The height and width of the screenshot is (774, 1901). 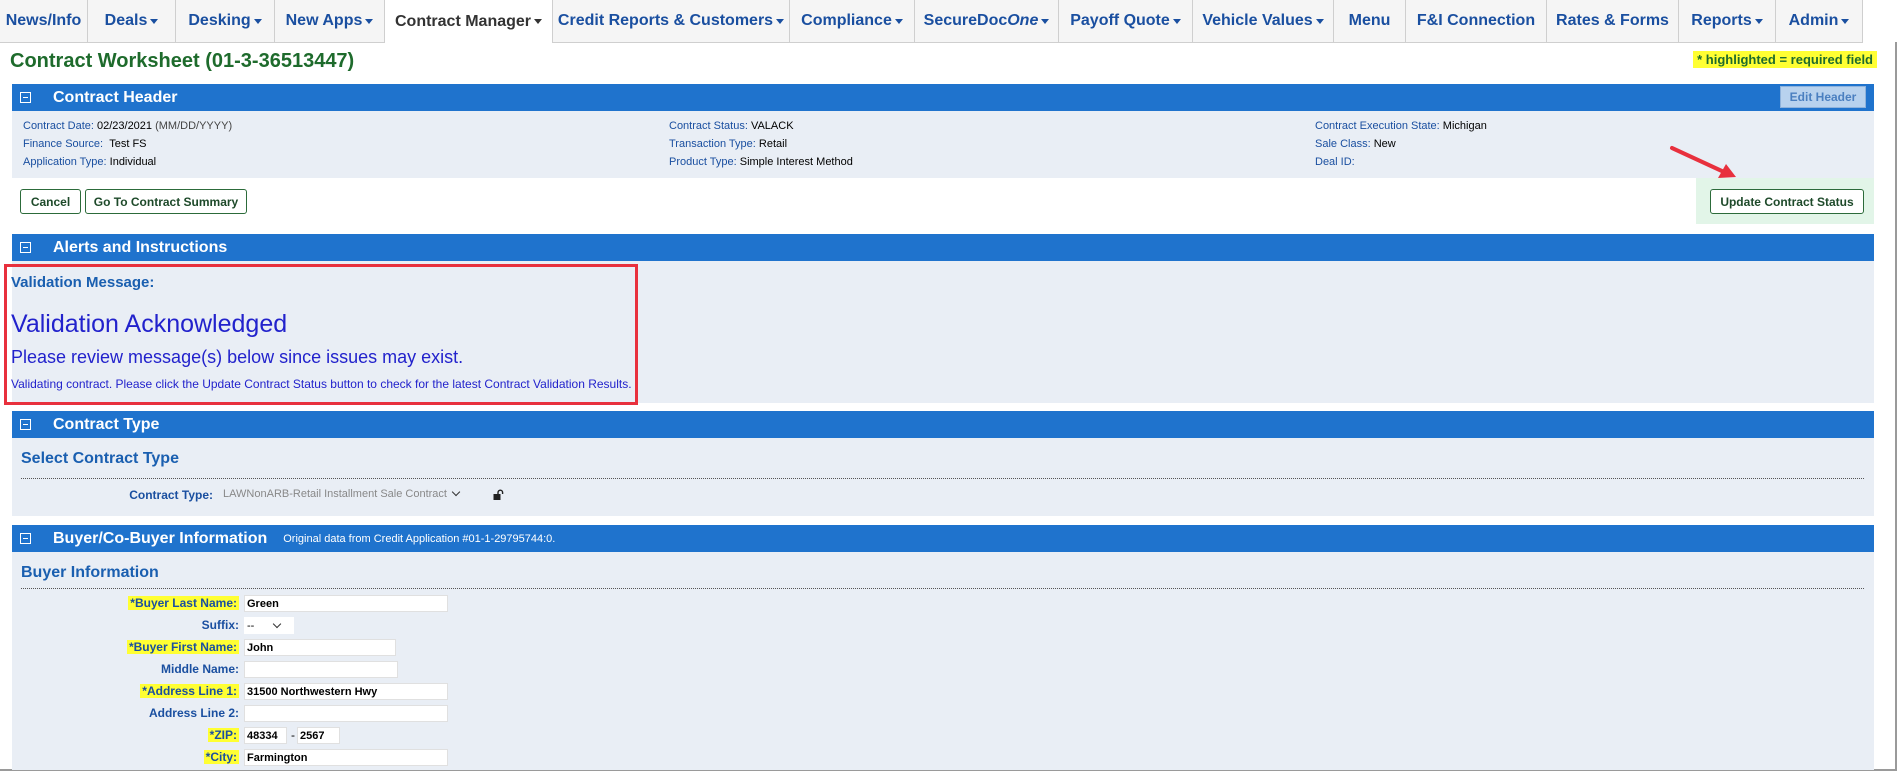 I want to click on red-arrow-annotation-icon, so click(x=1703, y=162).